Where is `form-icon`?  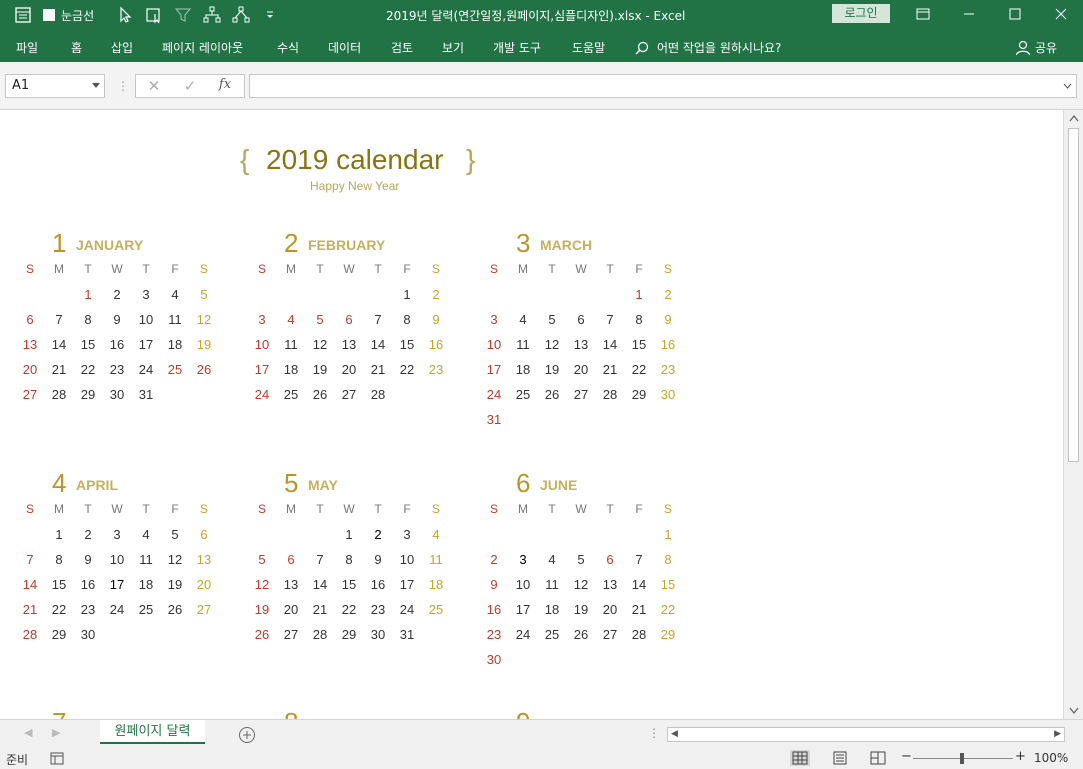 form-icon is located at coordinates (23, 15).